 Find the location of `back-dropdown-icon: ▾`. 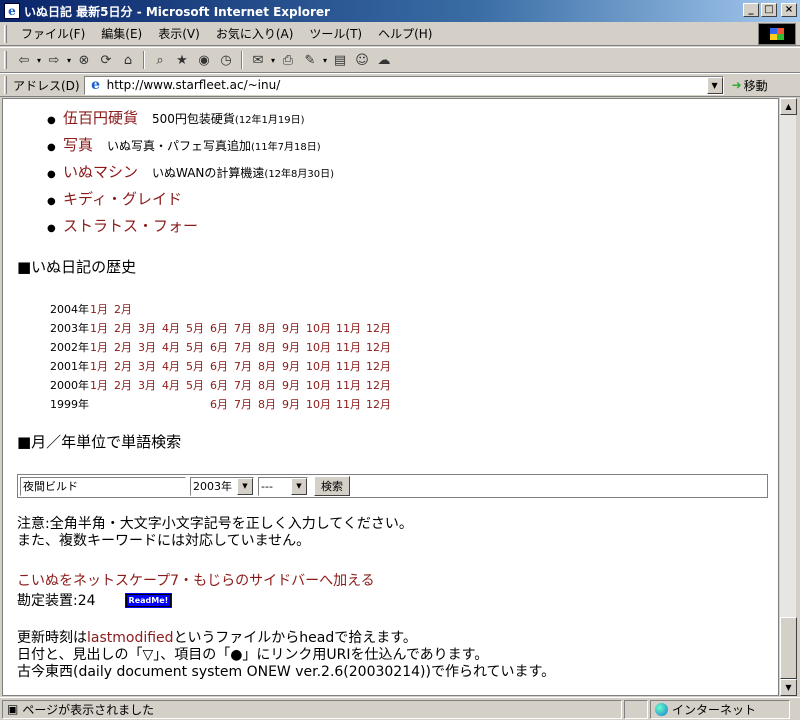

back-dropdown-icon: ▾ is located at coordinates (39, 60).